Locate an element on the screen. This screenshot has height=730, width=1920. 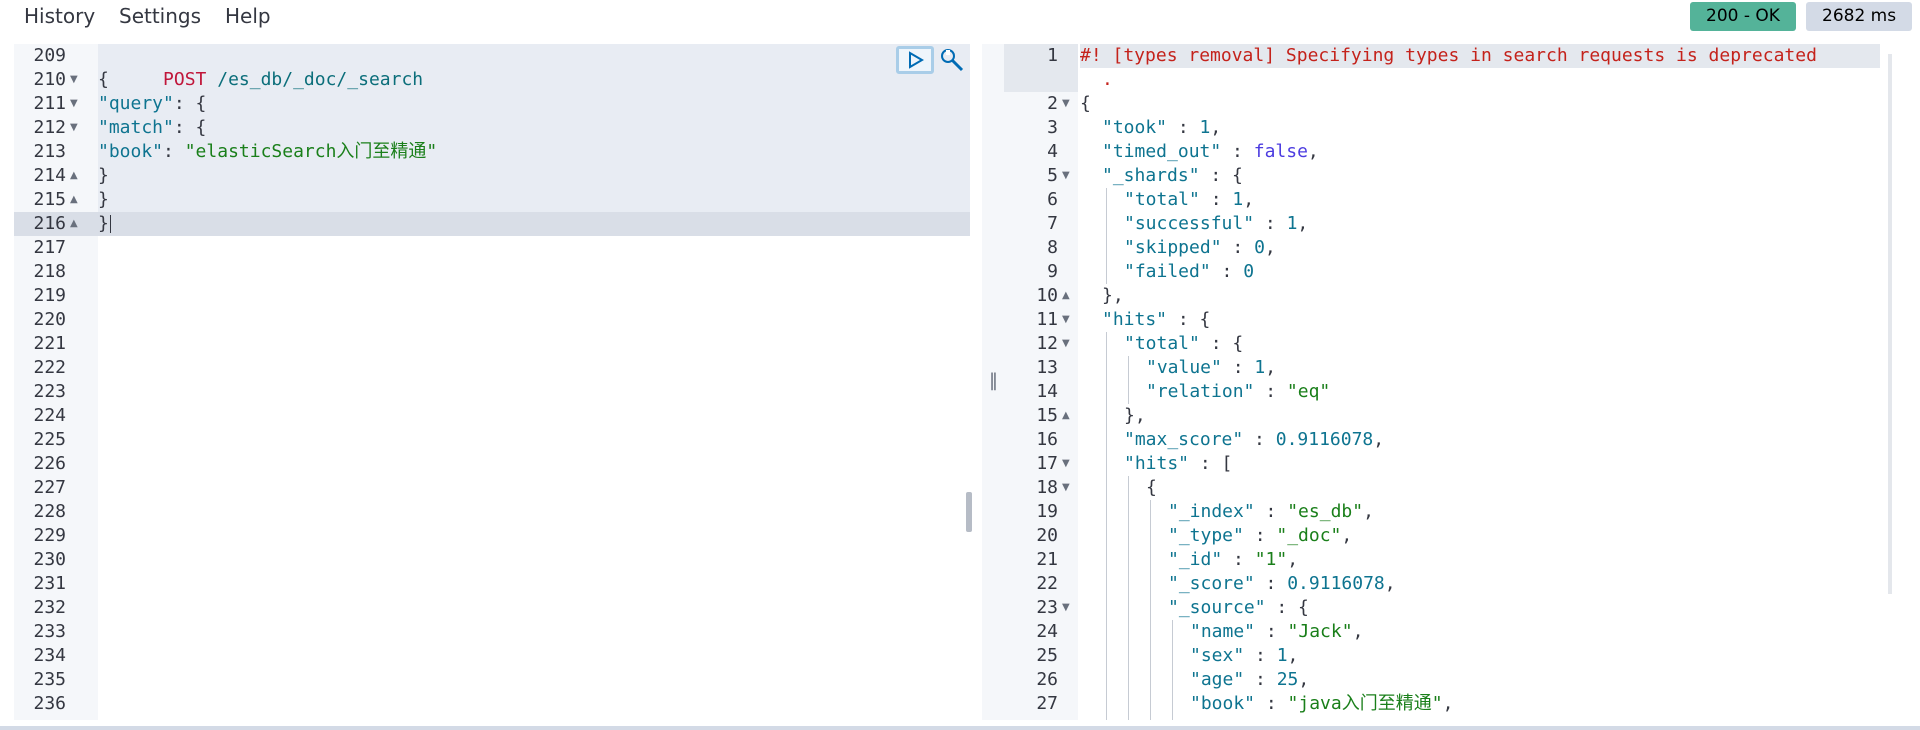
menu-help: Help is located at coordinates (248, 16).